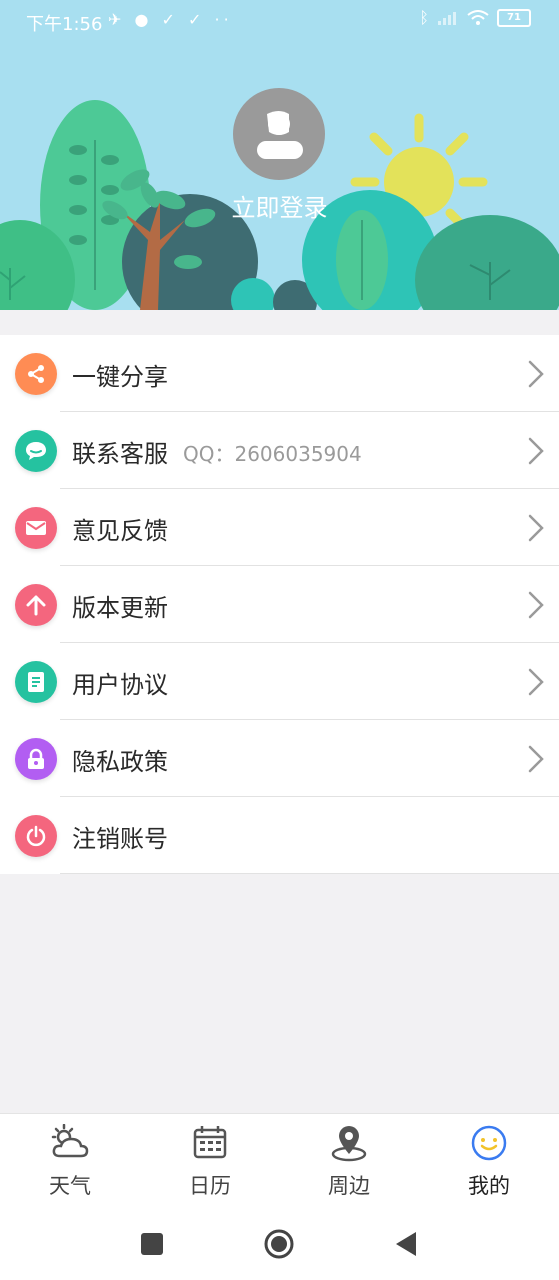 The height and width of the screenshot is (1280, 559). What do you see at coordinates (64, 24) in the screenshot?
I see `status-time: 下午1:56` at bounding box center [64, 24].